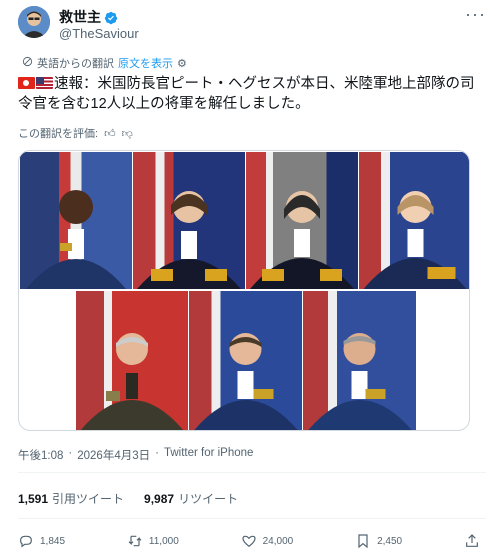 This screenshot has width=500, height=555. I want to click on share-button, so click(472, 541).